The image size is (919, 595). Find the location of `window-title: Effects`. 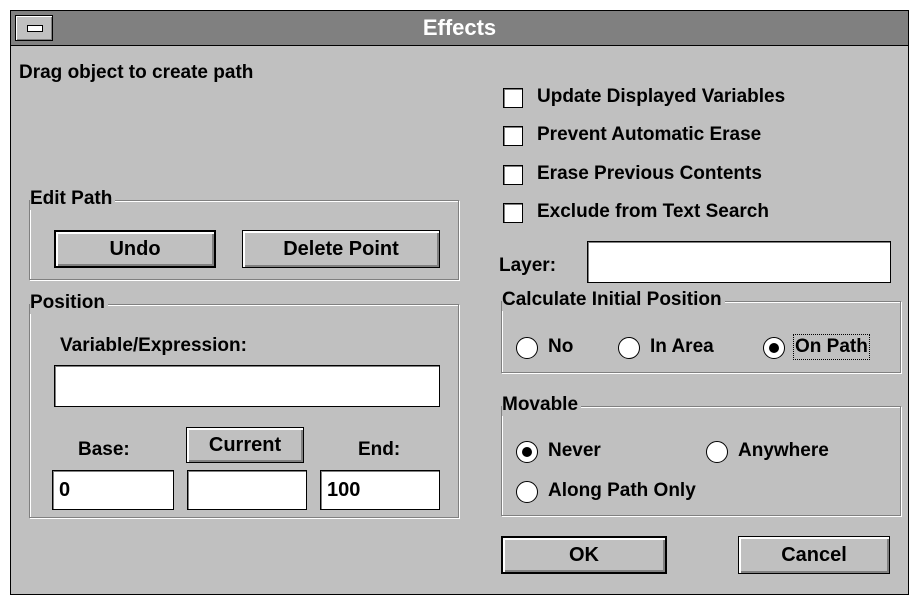

window-title: Effects is located at coordinates (459, 27).